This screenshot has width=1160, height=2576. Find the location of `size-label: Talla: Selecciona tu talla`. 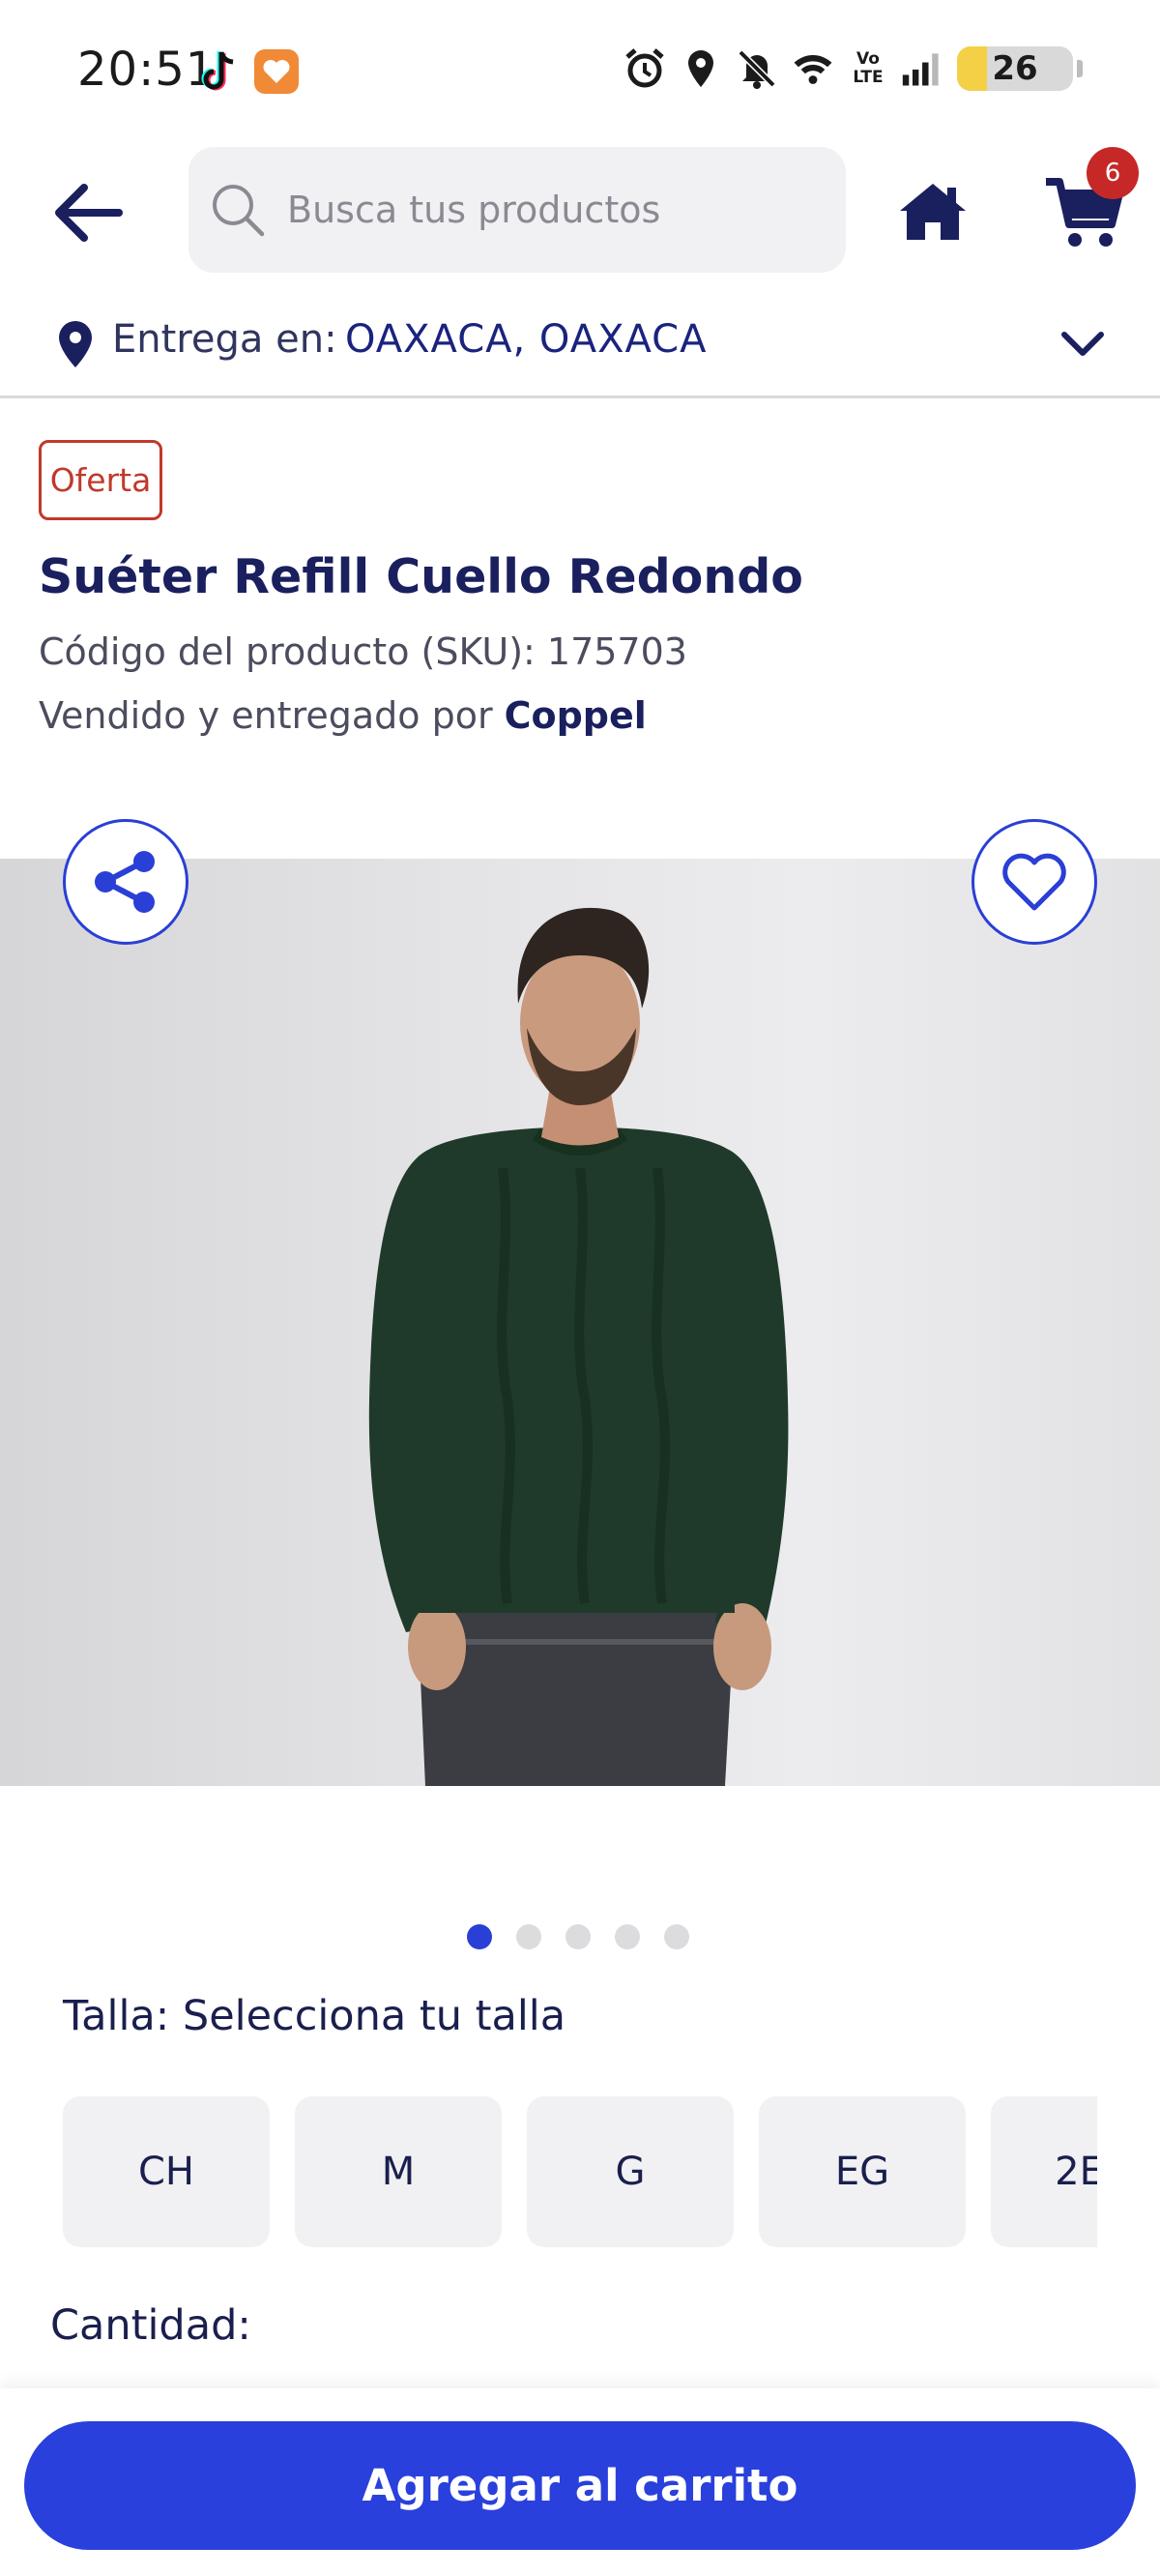

size-label: Talla: Selecciona tu talla is located at coordinates (314, 2016).